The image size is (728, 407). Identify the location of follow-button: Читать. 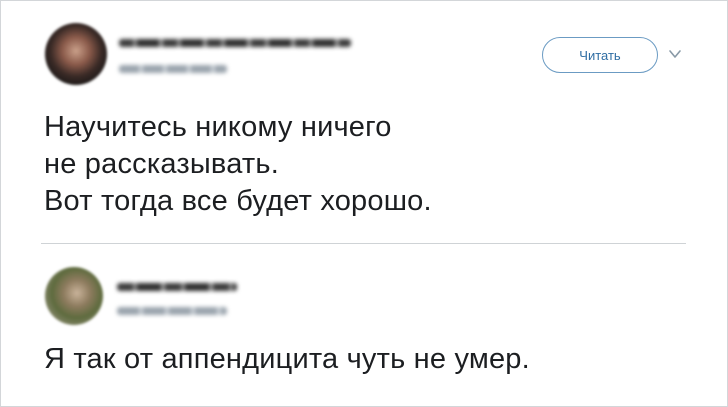
(600, 55).